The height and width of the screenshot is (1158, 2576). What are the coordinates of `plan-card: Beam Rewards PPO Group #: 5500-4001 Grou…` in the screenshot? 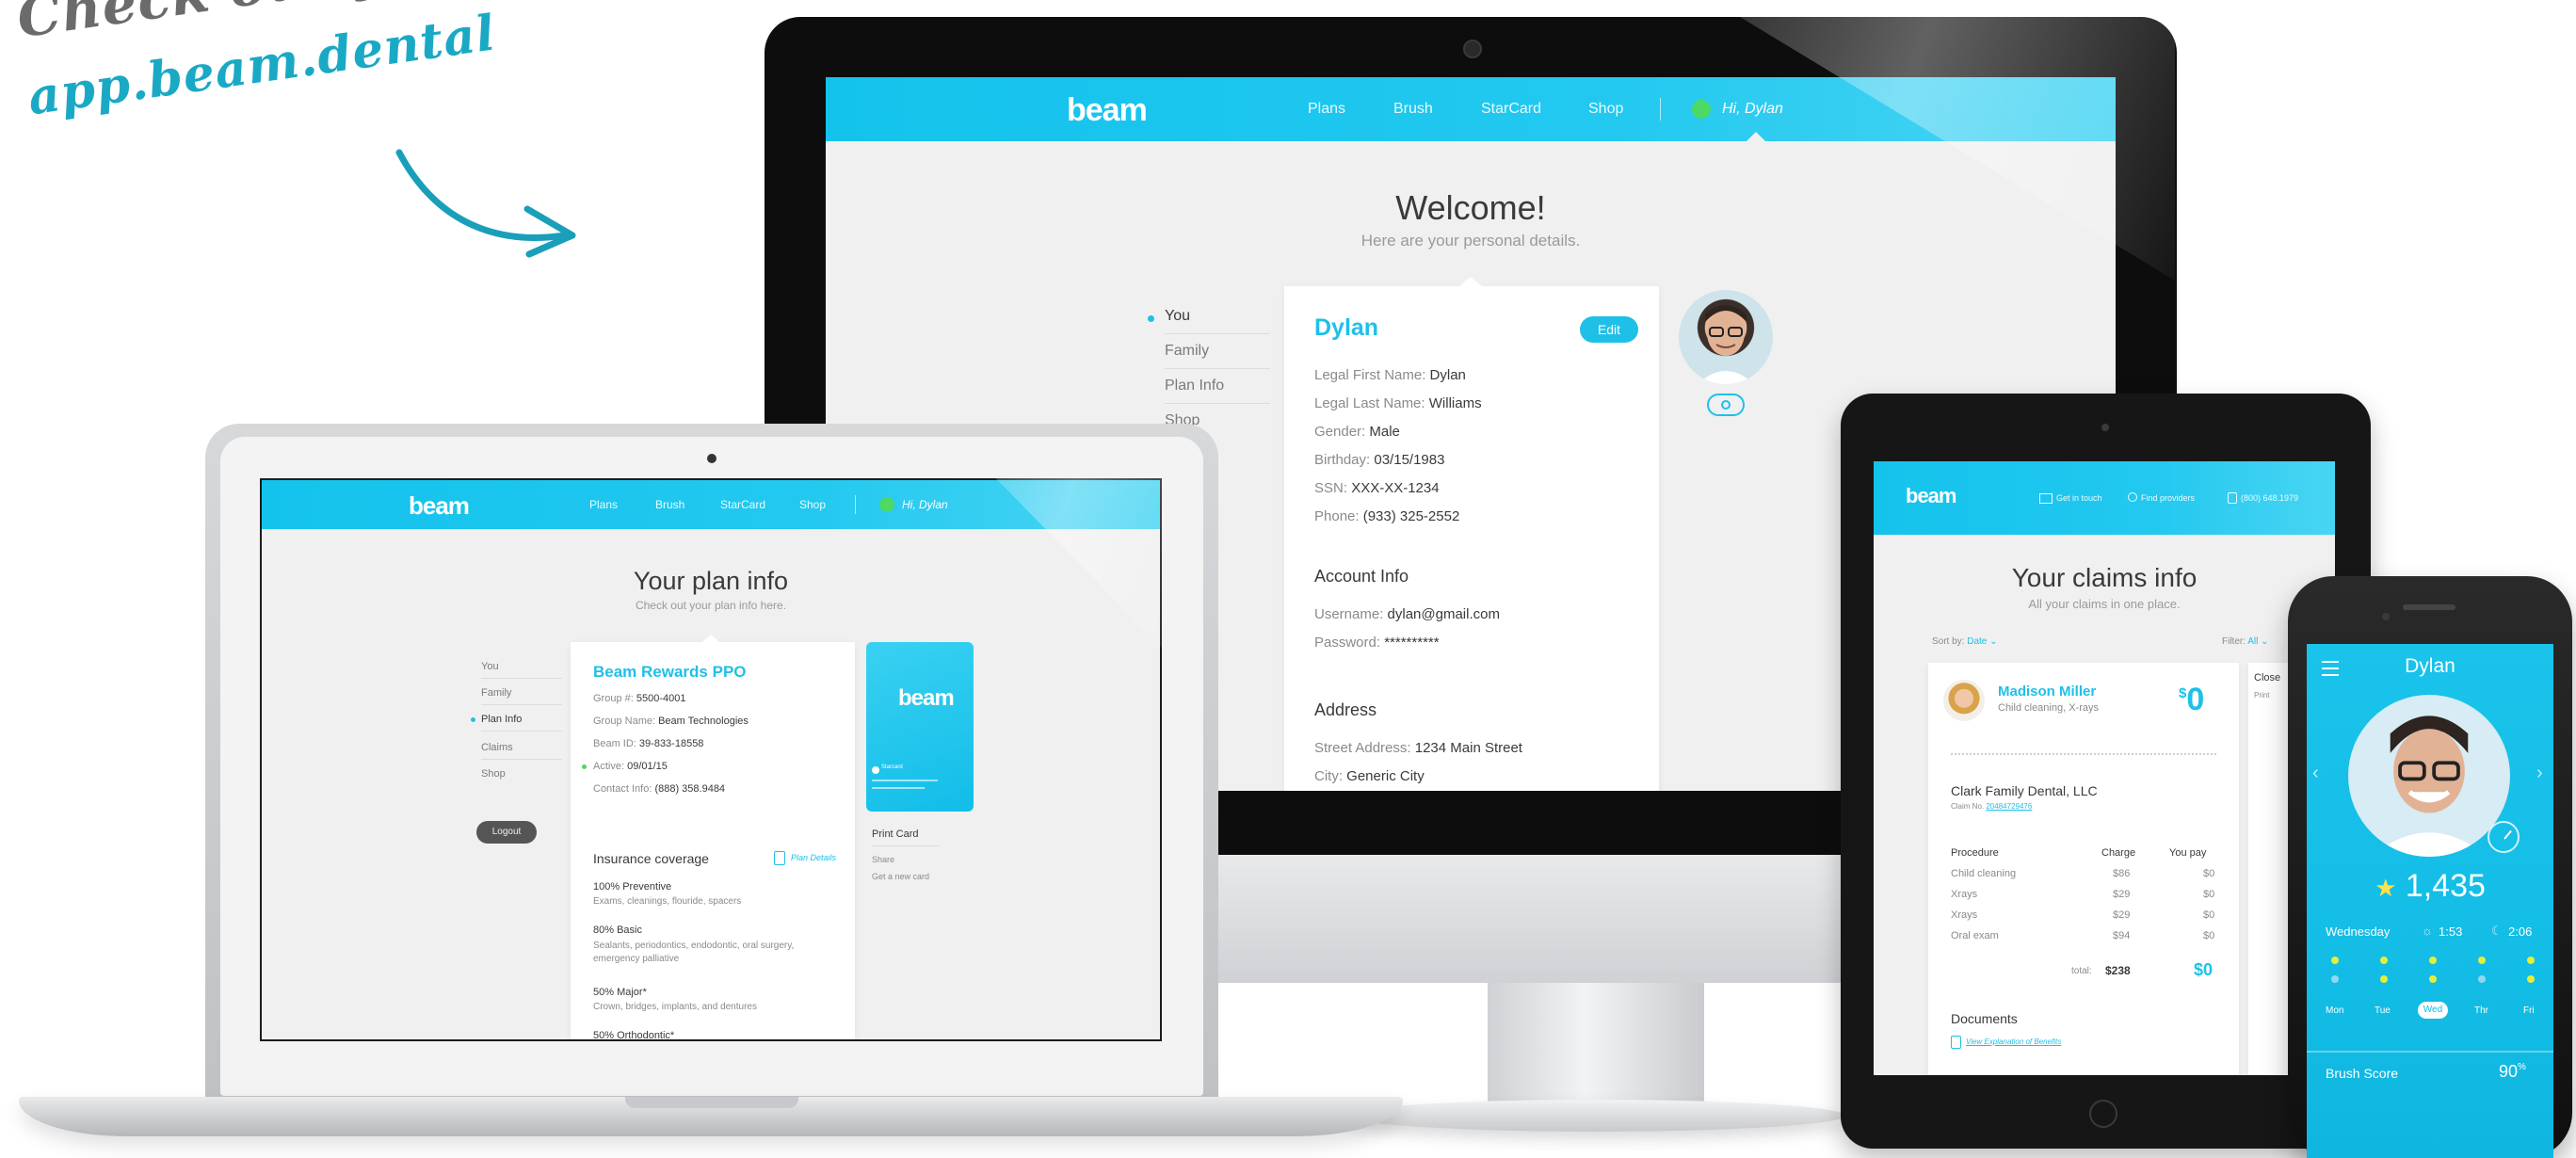 It's located at (713, 837).